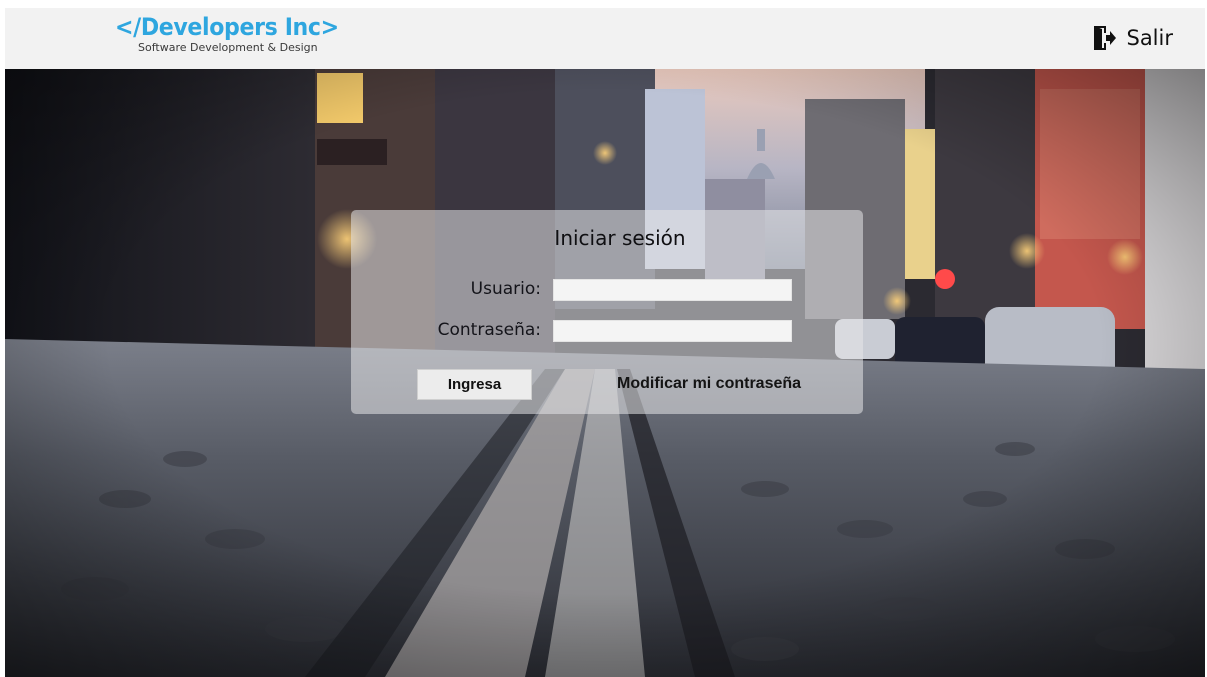  Describe the element at coordinates (672, 331) in the screenshot. I see `password-input` at that location.